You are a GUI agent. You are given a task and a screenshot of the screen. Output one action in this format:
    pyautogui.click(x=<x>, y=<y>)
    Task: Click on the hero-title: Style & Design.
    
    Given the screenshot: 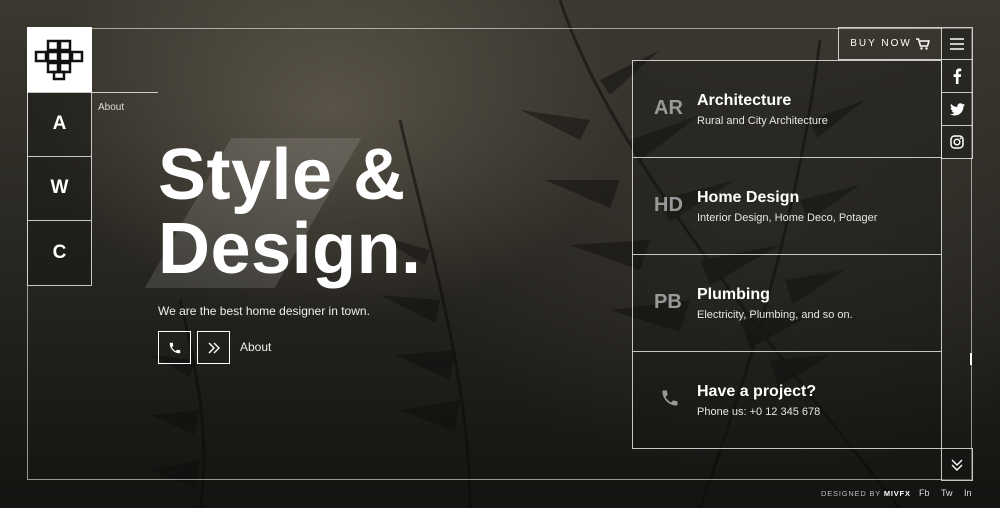 What is the action you would take?
    pyautogui.click(x=290, y=212)
    